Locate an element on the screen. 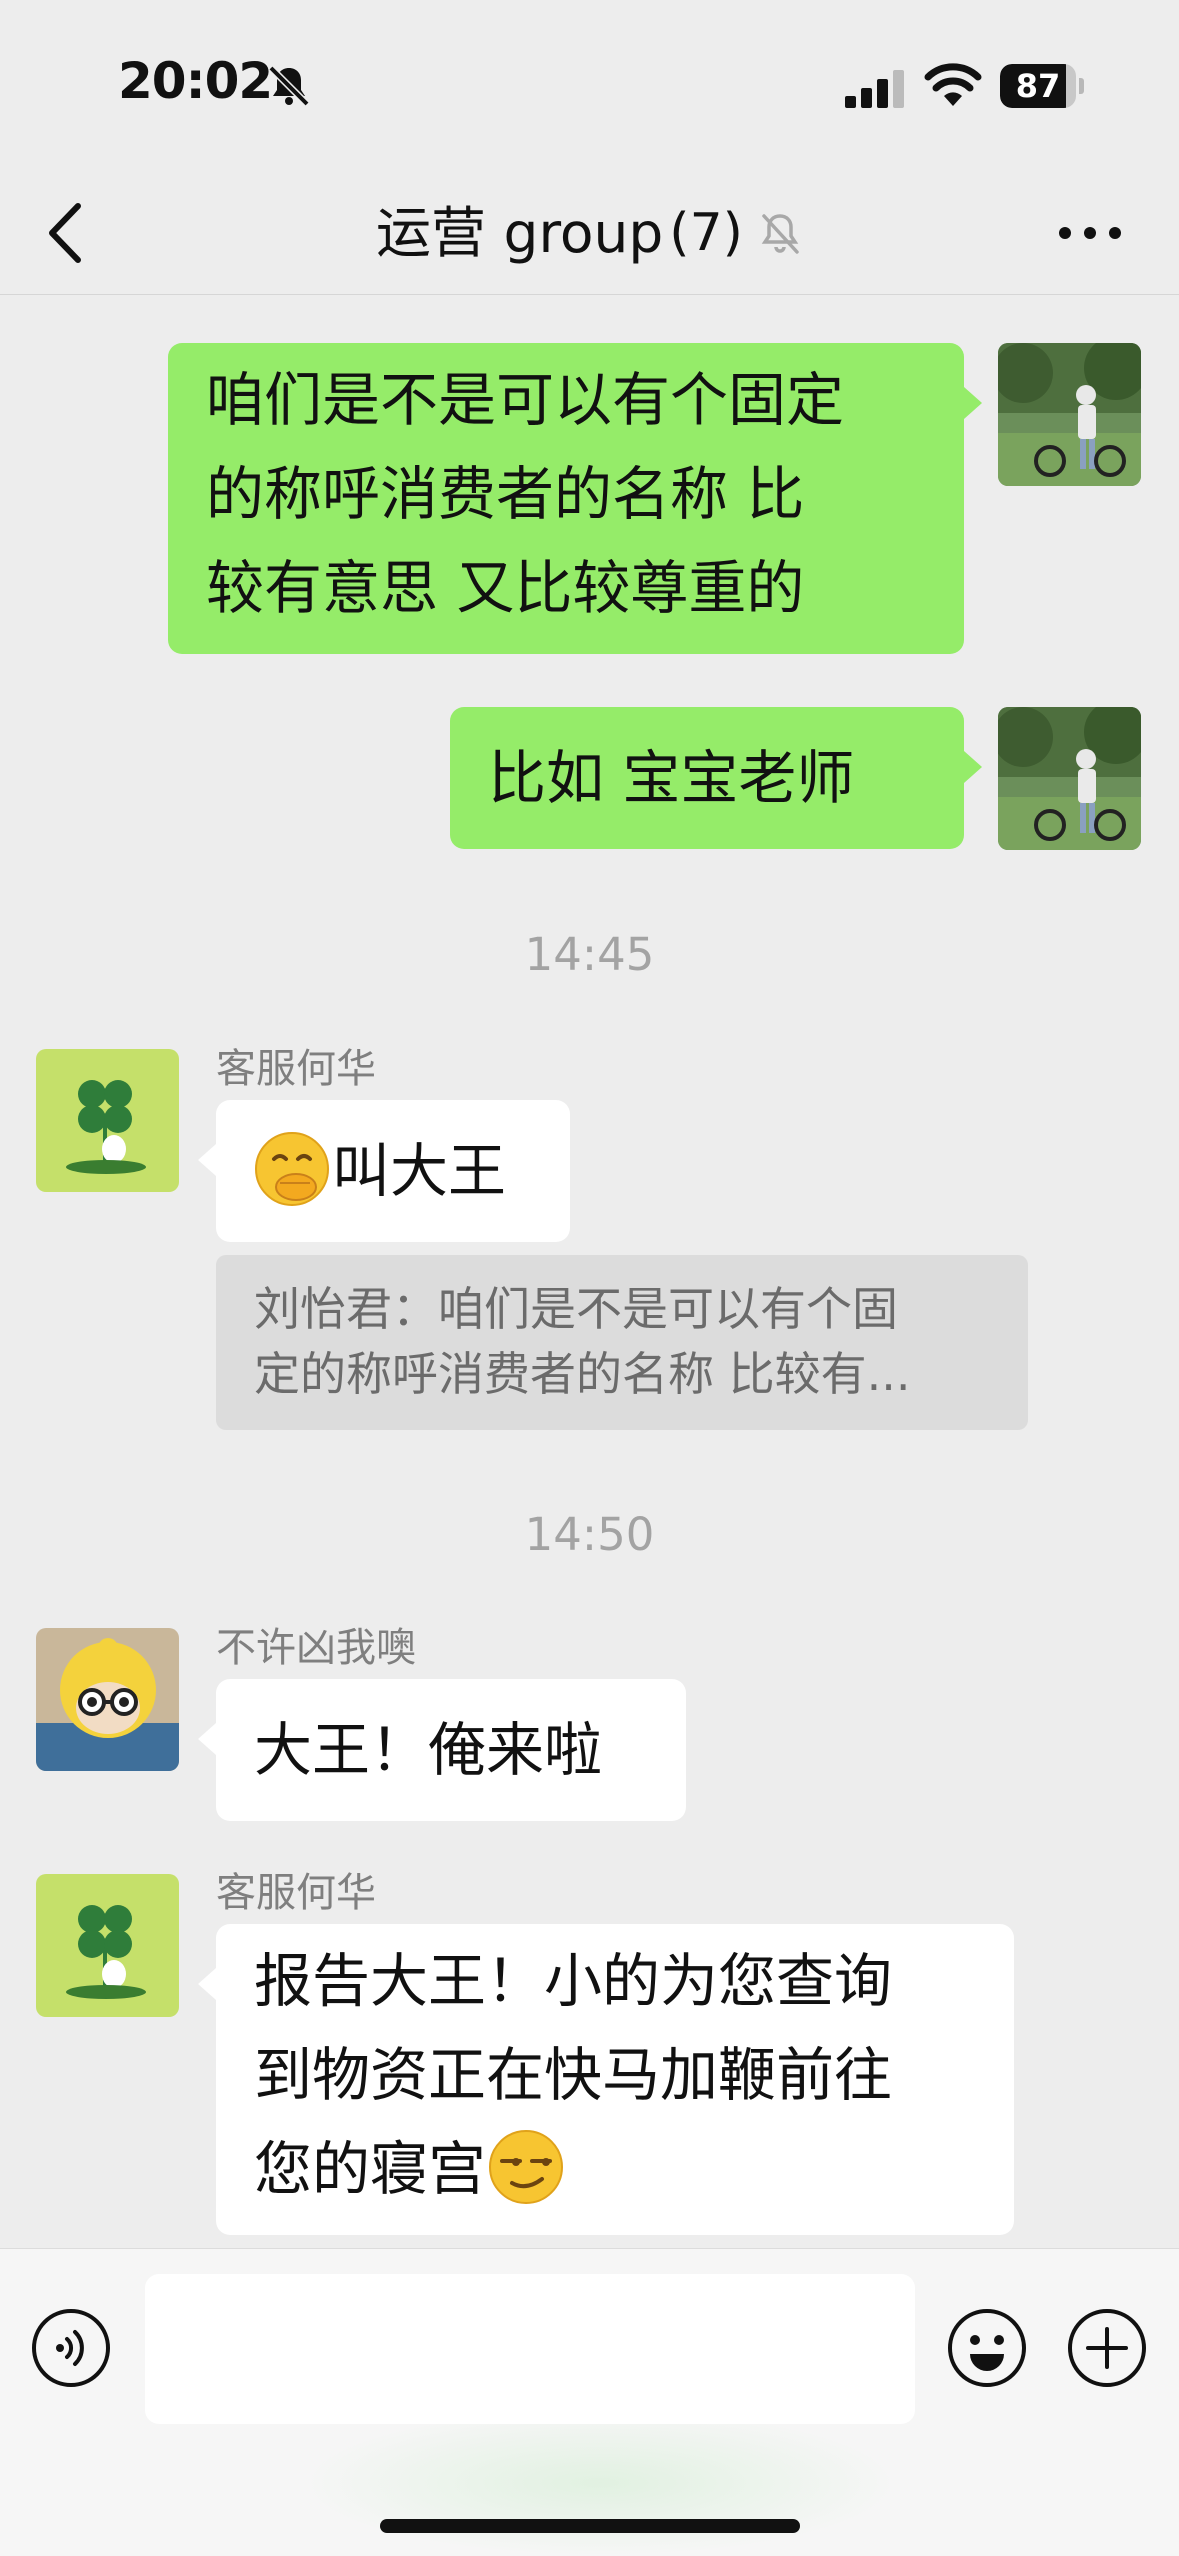  message-bubble-incoming: 叫大王 is located at coordinates (393, 1171).